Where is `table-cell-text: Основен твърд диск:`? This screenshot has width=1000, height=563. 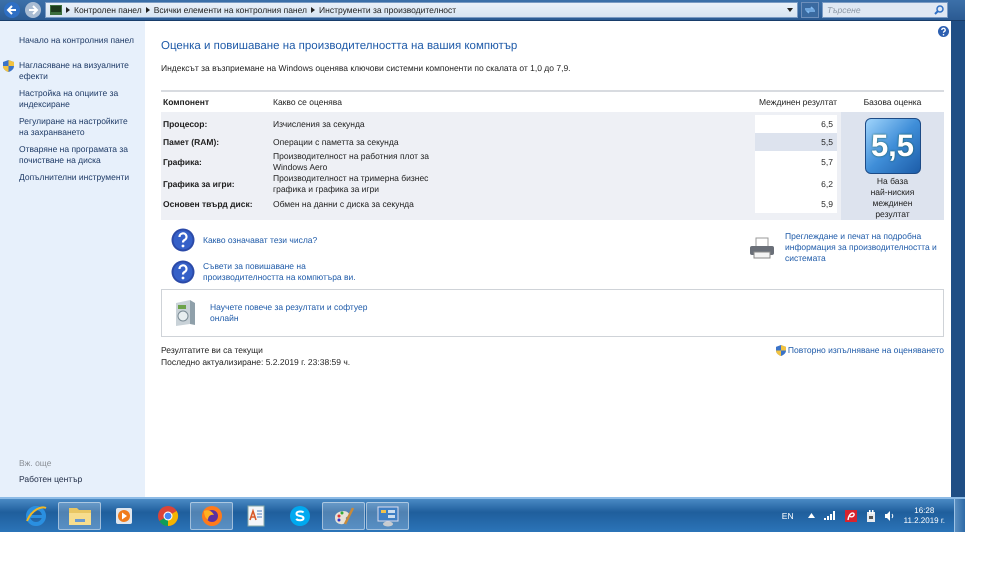
table-cell-text: Основен твърд диск: is located at coordinates (208, 204).